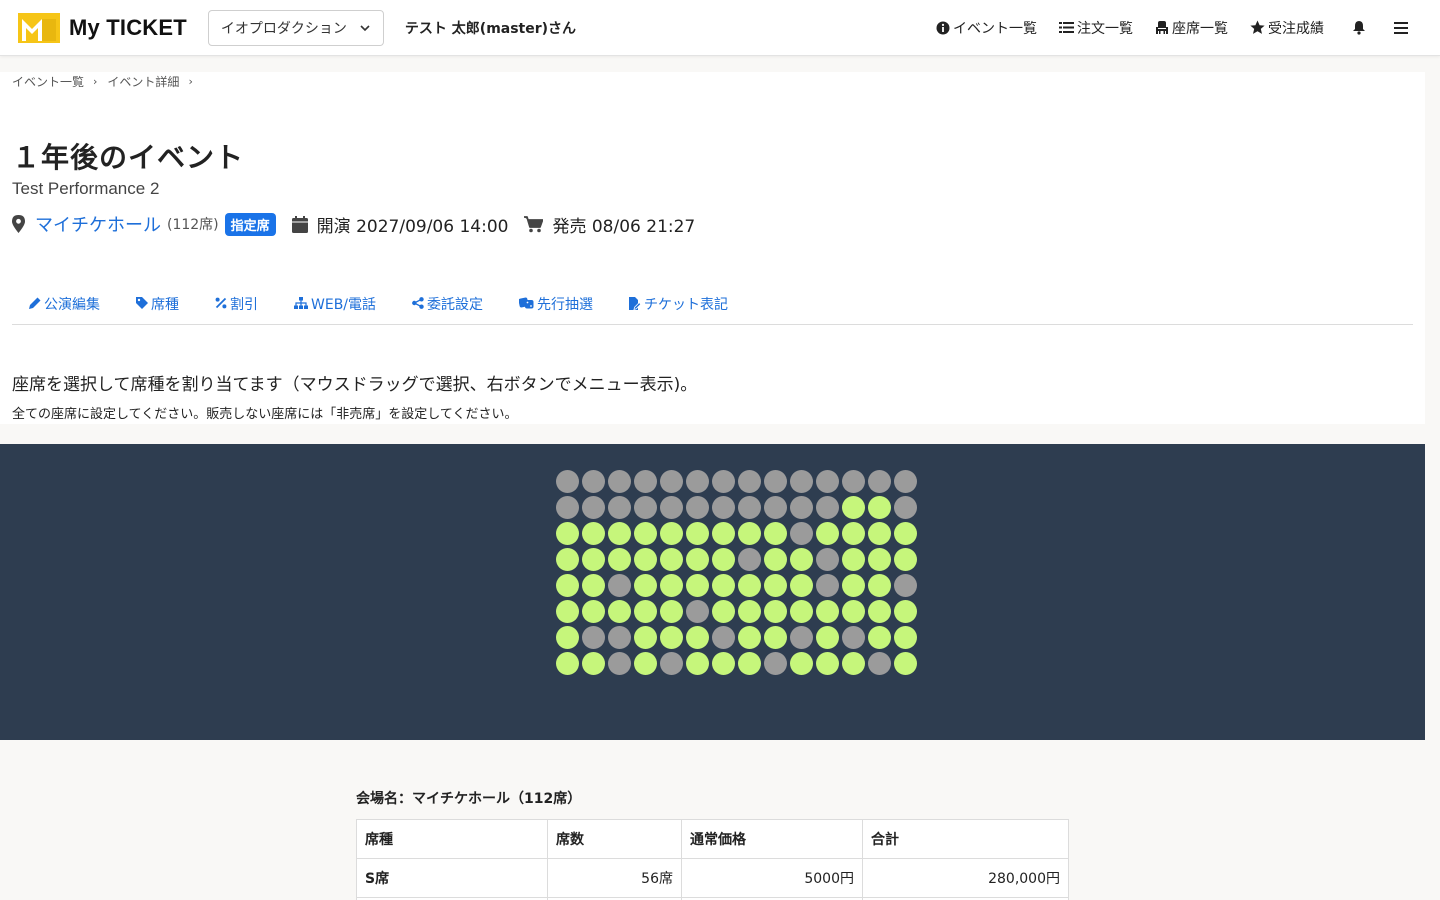 The image size is (1440, 900). What do you see at coordinates (986, 28) in the screenshot?
I see `nav-item-events: イベント一覧` at bounding box center [986, 28].